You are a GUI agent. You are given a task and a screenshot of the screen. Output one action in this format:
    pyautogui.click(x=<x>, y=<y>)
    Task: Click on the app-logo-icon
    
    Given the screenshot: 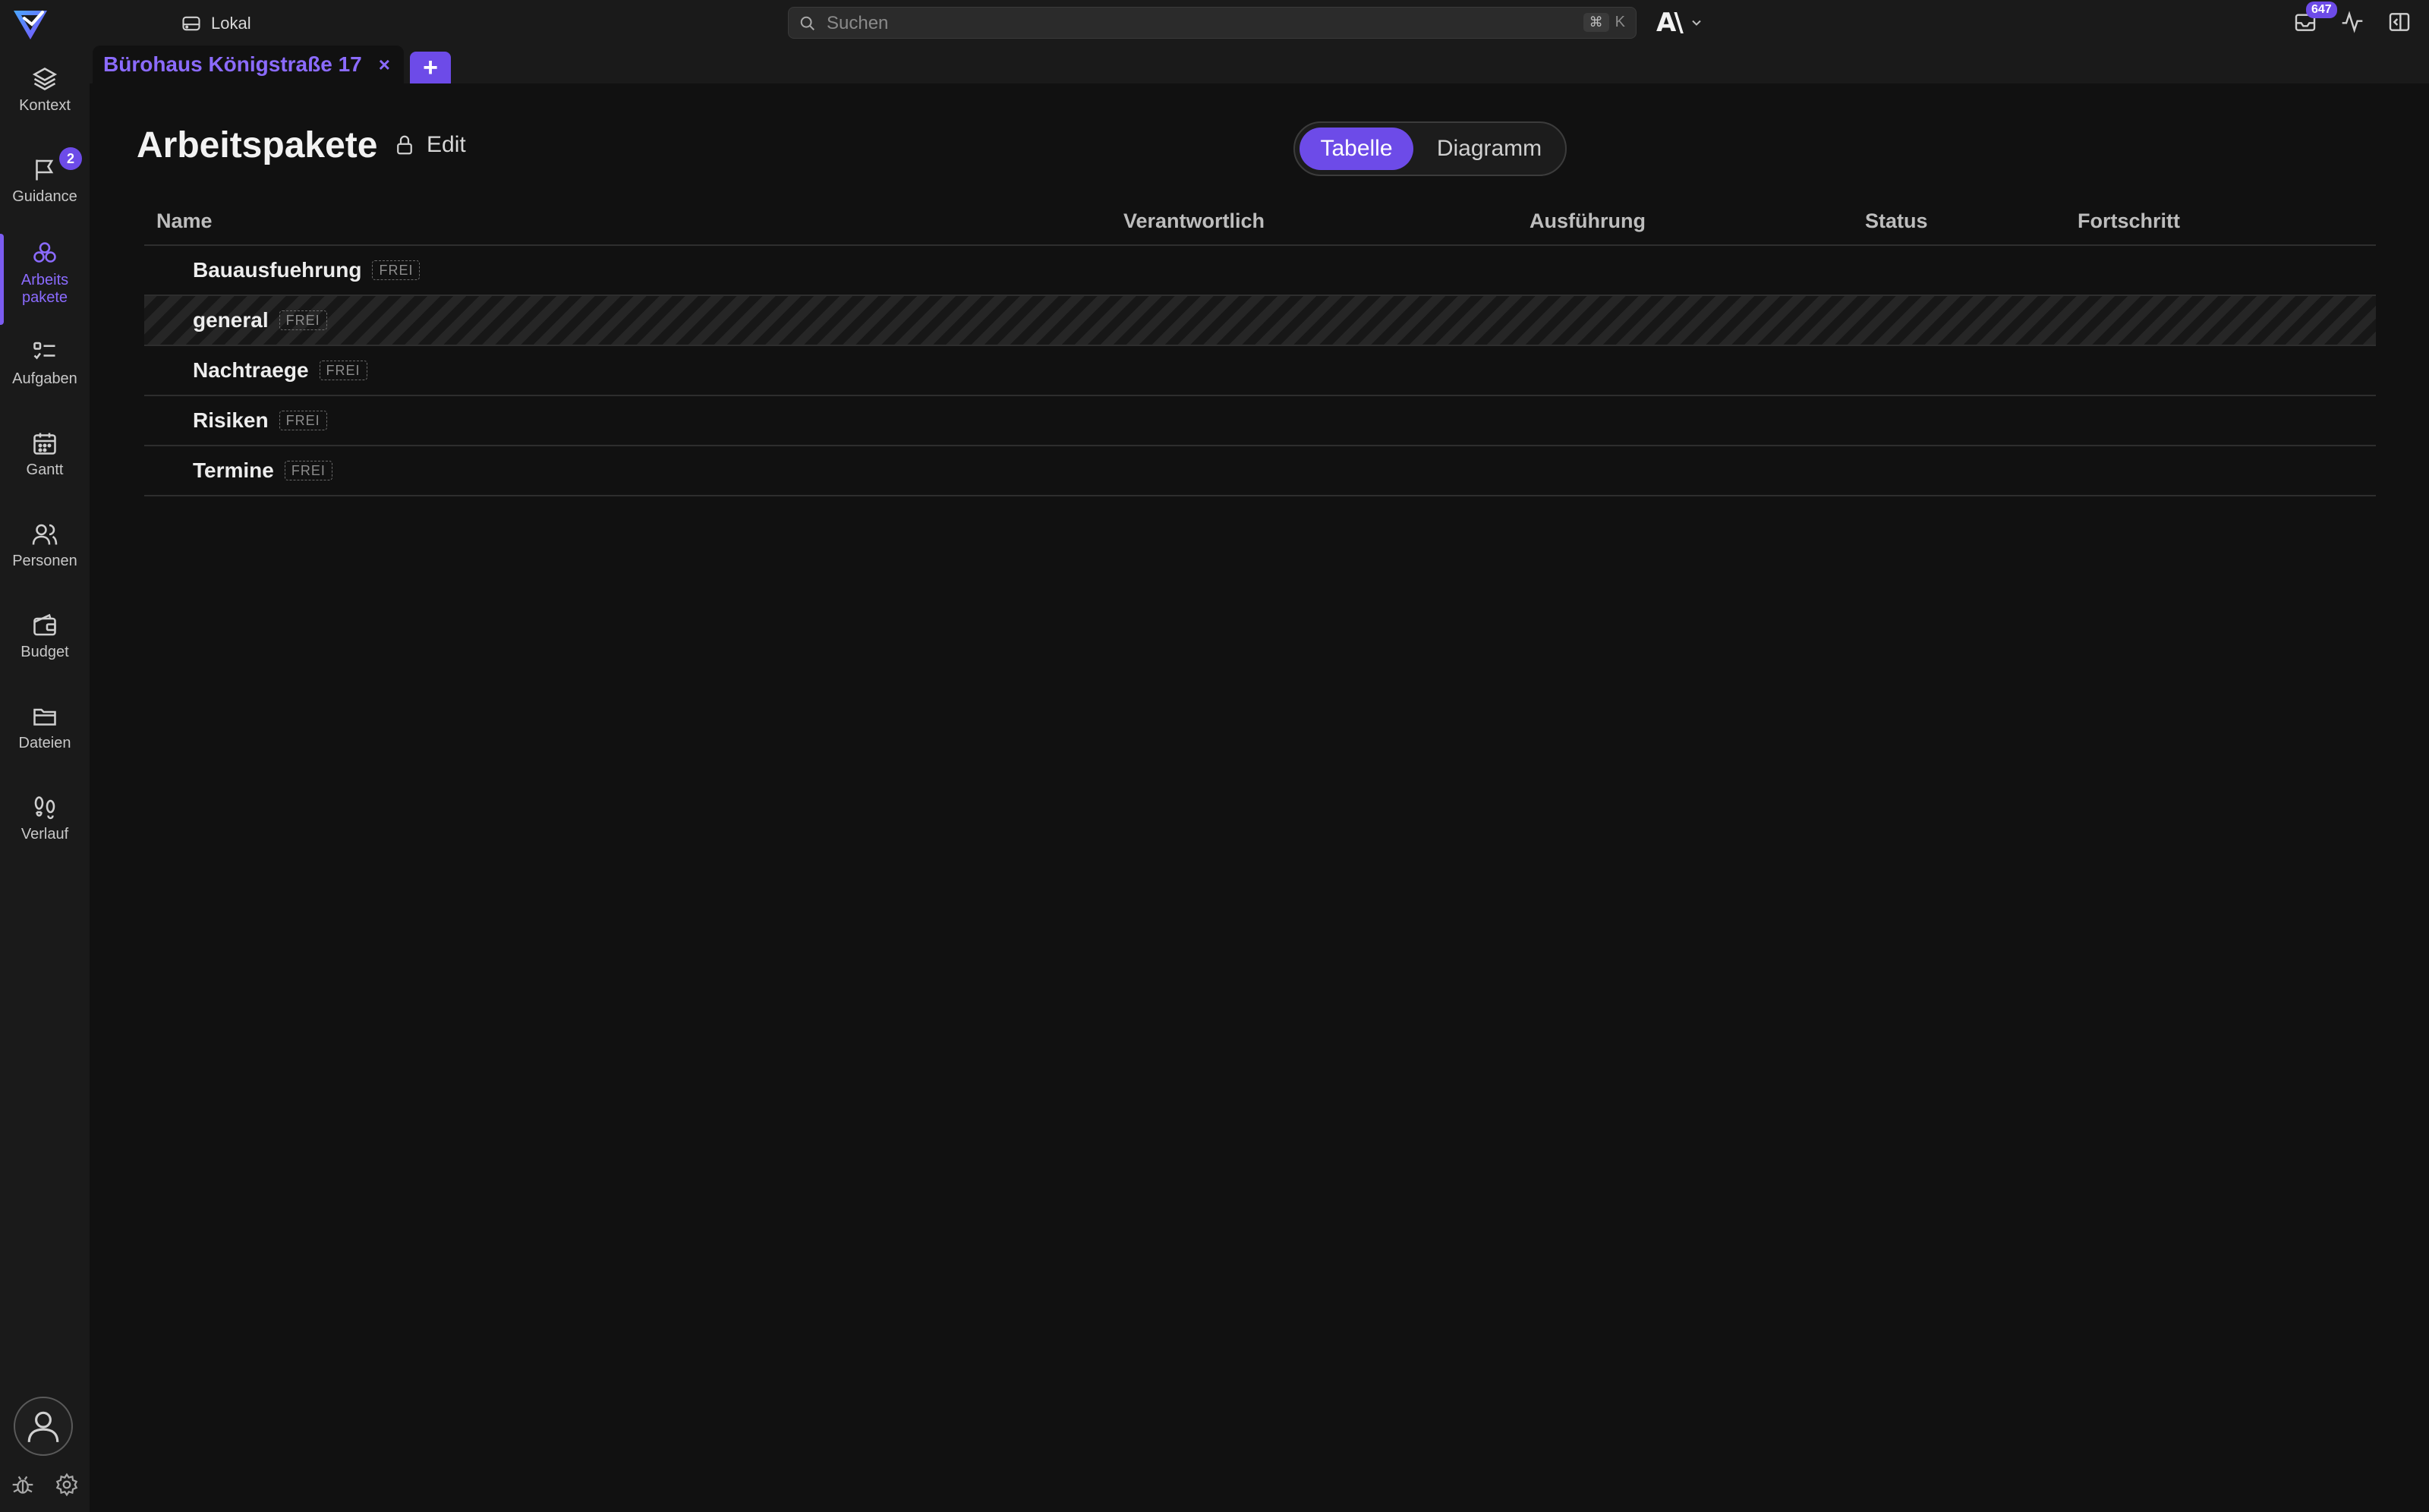 What is the action you would take?
    pyautogui.click(x=30, y=24)
    